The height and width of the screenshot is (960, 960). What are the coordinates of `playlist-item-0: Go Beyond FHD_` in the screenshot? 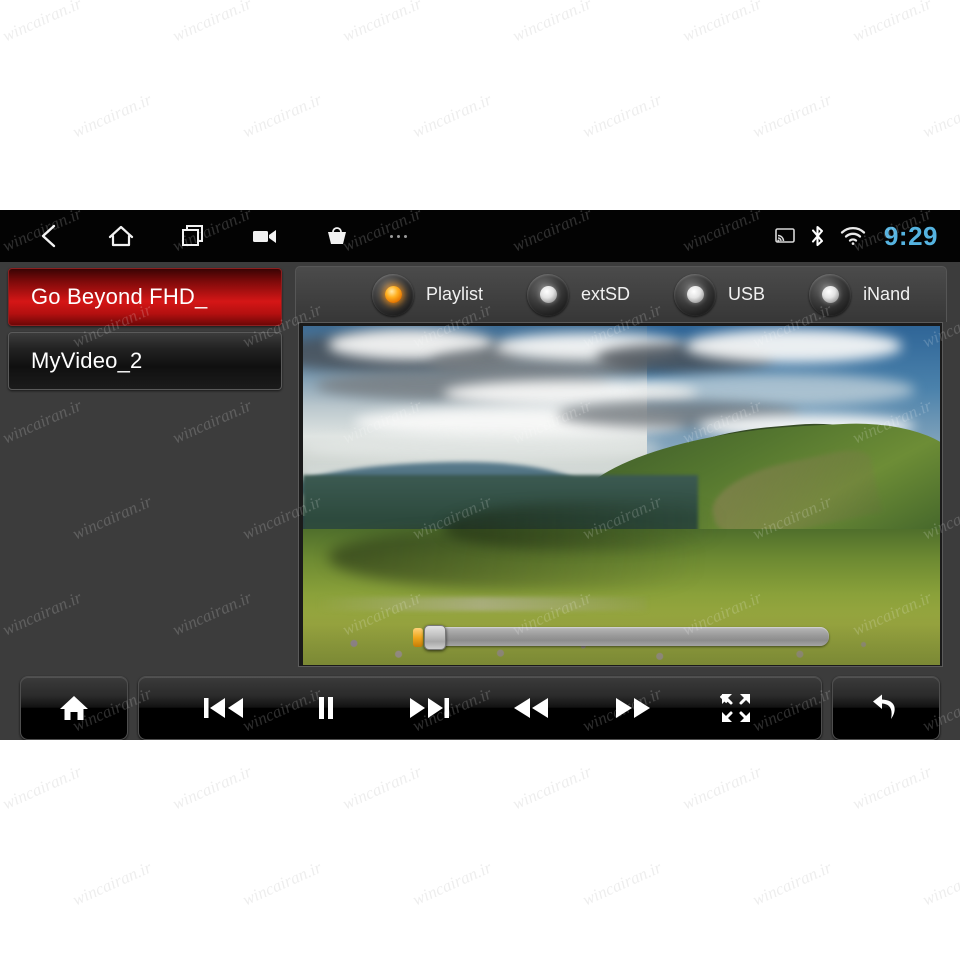 It's located at (145, 297).